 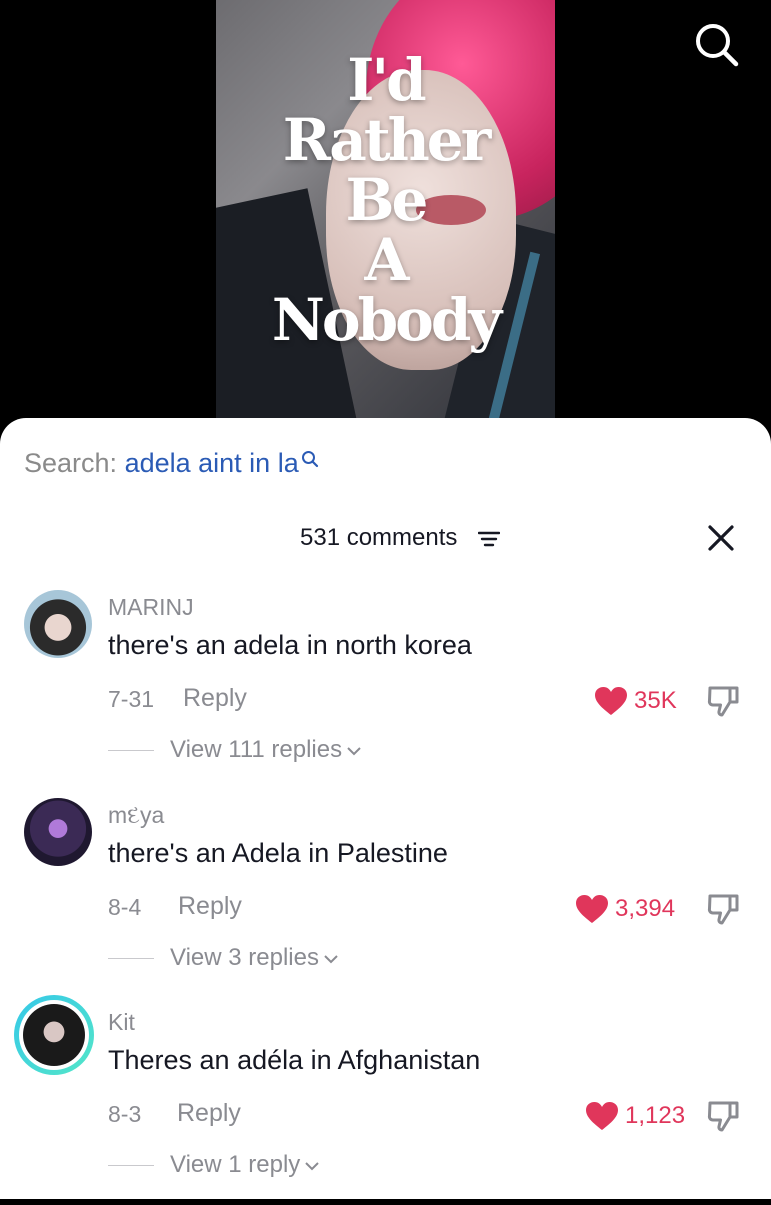 What do you see at coordinates (290, 645) in the screenshot?
I see `comment-text: there's an adela in north korea` at bounding box center [290, 645].